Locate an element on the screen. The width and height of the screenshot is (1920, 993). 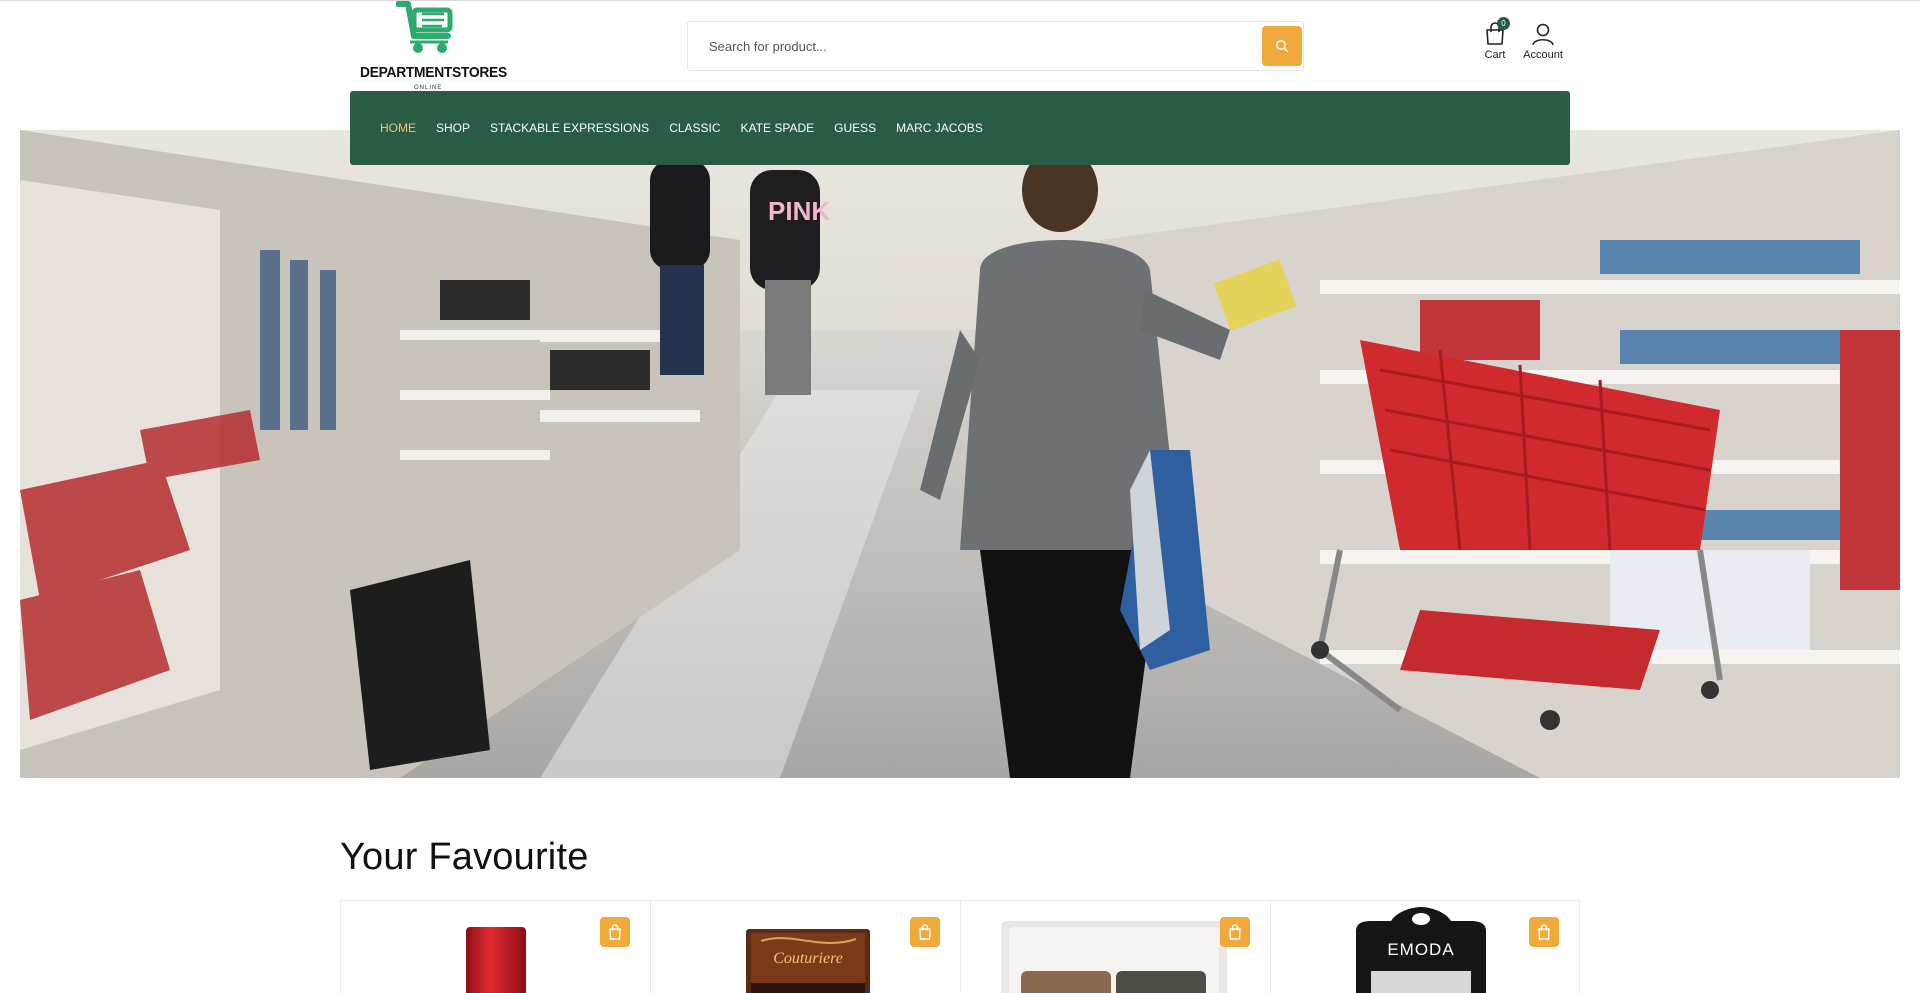
nav-item-classic: CLASSIC is located at coordinates (694, 128).